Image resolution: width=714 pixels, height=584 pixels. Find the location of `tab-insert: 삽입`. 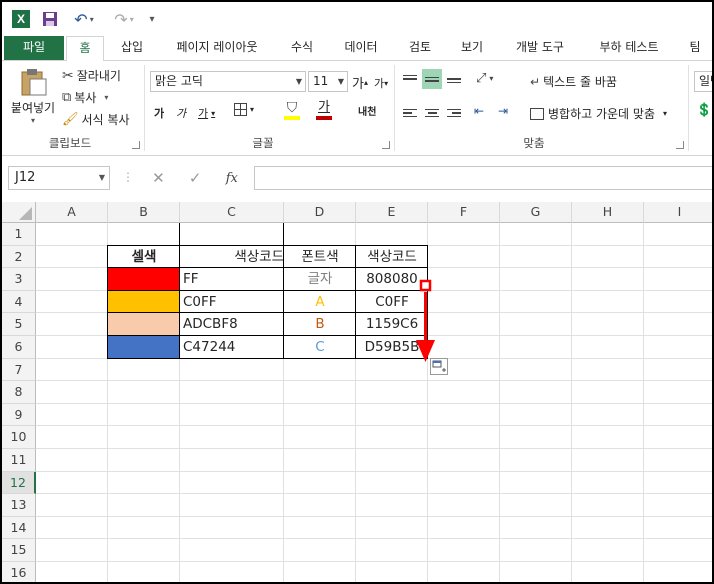

tab-insert: 삽입 is located at coordinates (132, 48).